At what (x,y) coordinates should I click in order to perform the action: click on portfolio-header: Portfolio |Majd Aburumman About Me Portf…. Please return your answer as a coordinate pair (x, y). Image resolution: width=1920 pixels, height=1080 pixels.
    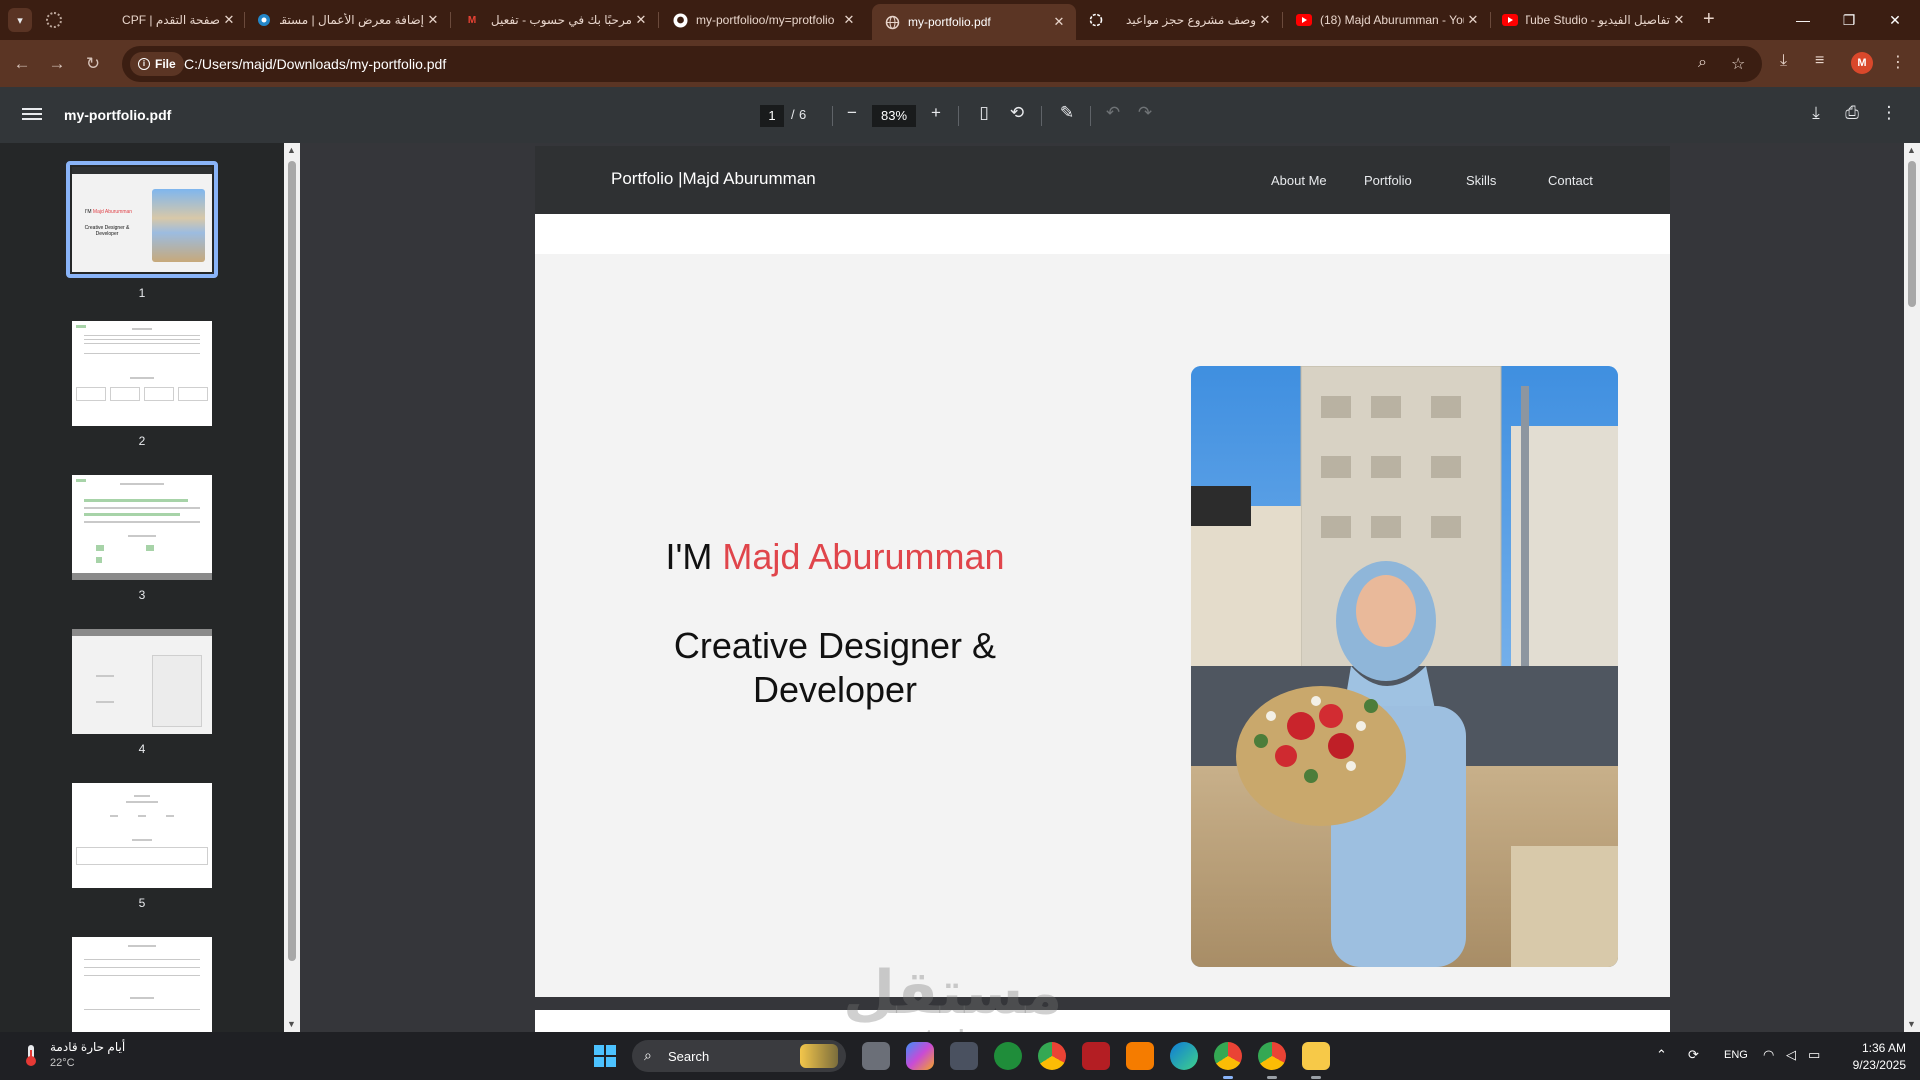
    Looking at the image, I should click on (1102, 180).